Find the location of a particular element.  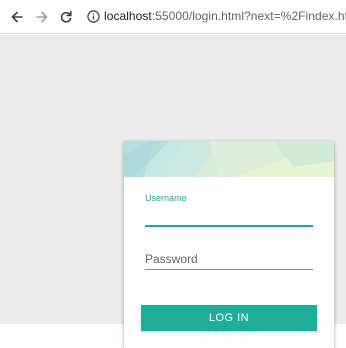

forward-button is located at coordinates (42, 17).